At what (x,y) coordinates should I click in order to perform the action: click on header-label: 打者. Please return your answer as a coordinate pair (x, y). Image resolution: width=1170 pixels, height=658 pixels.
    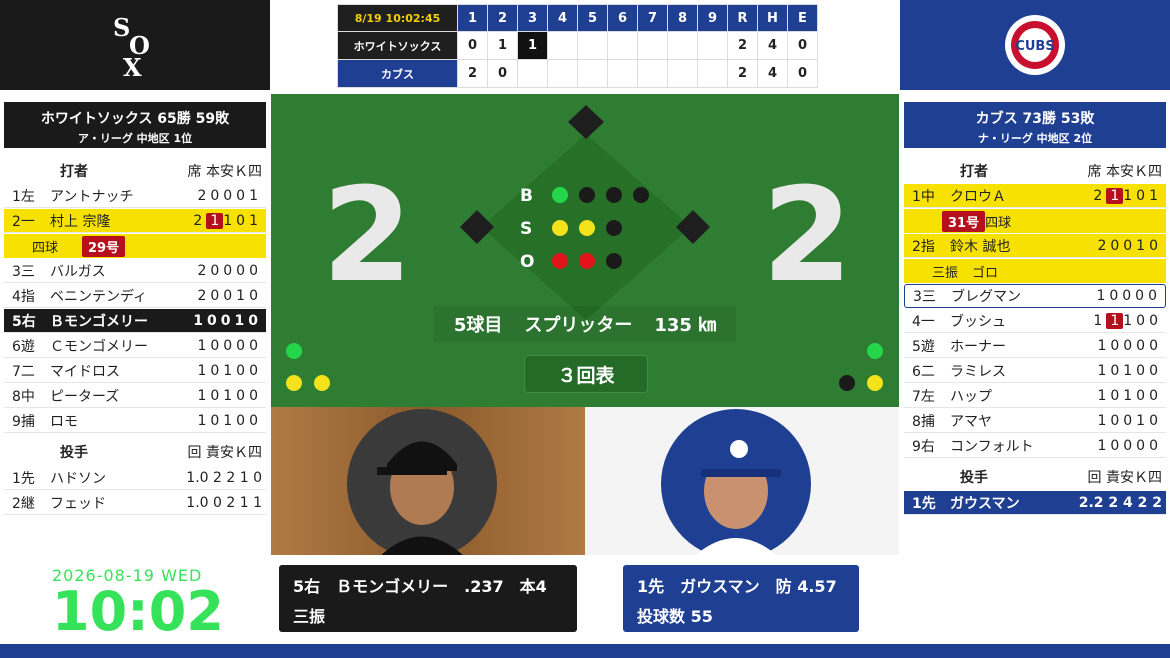
    Looking at the image, I should click on (74, 172).